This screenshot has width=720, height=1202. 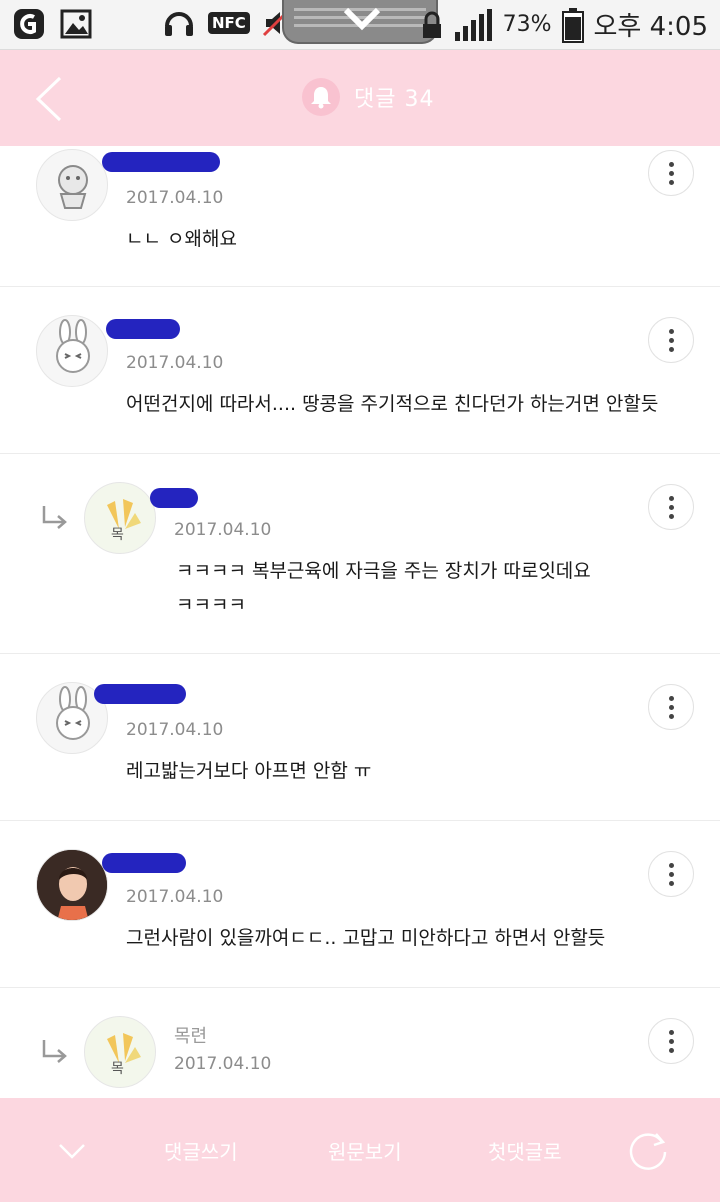 I want to click on comment-text-line: ㅋㅋㅋㅋ, so click(x=211, y=605).